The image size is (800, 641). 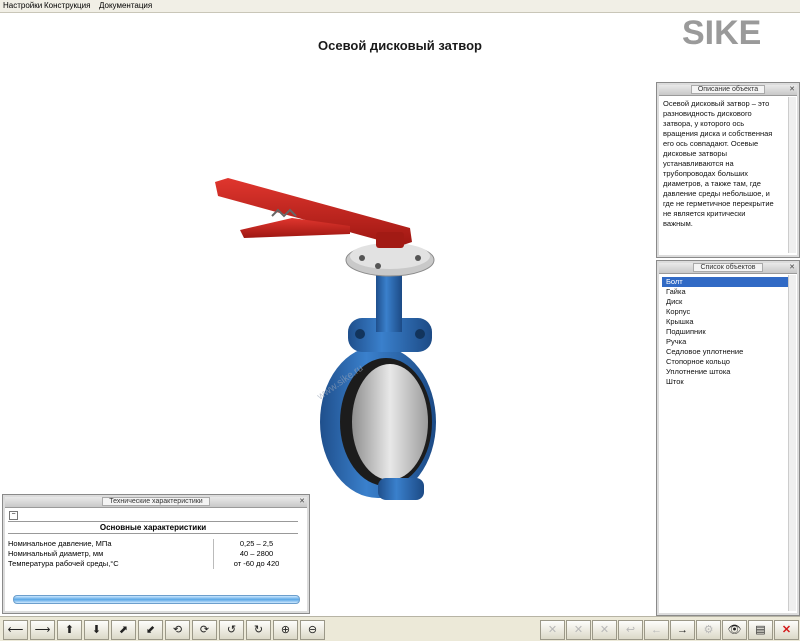 I want to click on forward-icon: →, so click(x=682, y=630).